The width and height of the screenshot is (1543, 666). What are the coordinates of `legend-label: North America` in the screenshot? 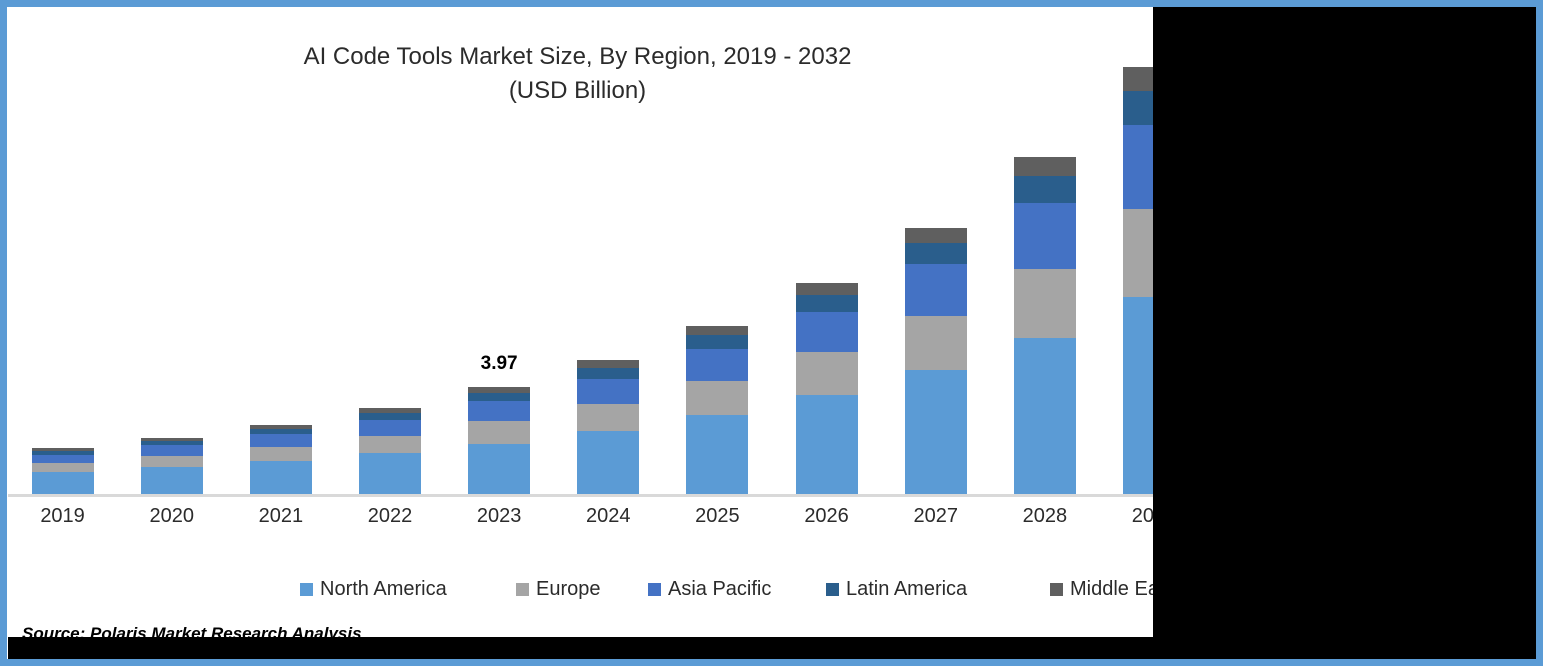 It's located at (383, 588).